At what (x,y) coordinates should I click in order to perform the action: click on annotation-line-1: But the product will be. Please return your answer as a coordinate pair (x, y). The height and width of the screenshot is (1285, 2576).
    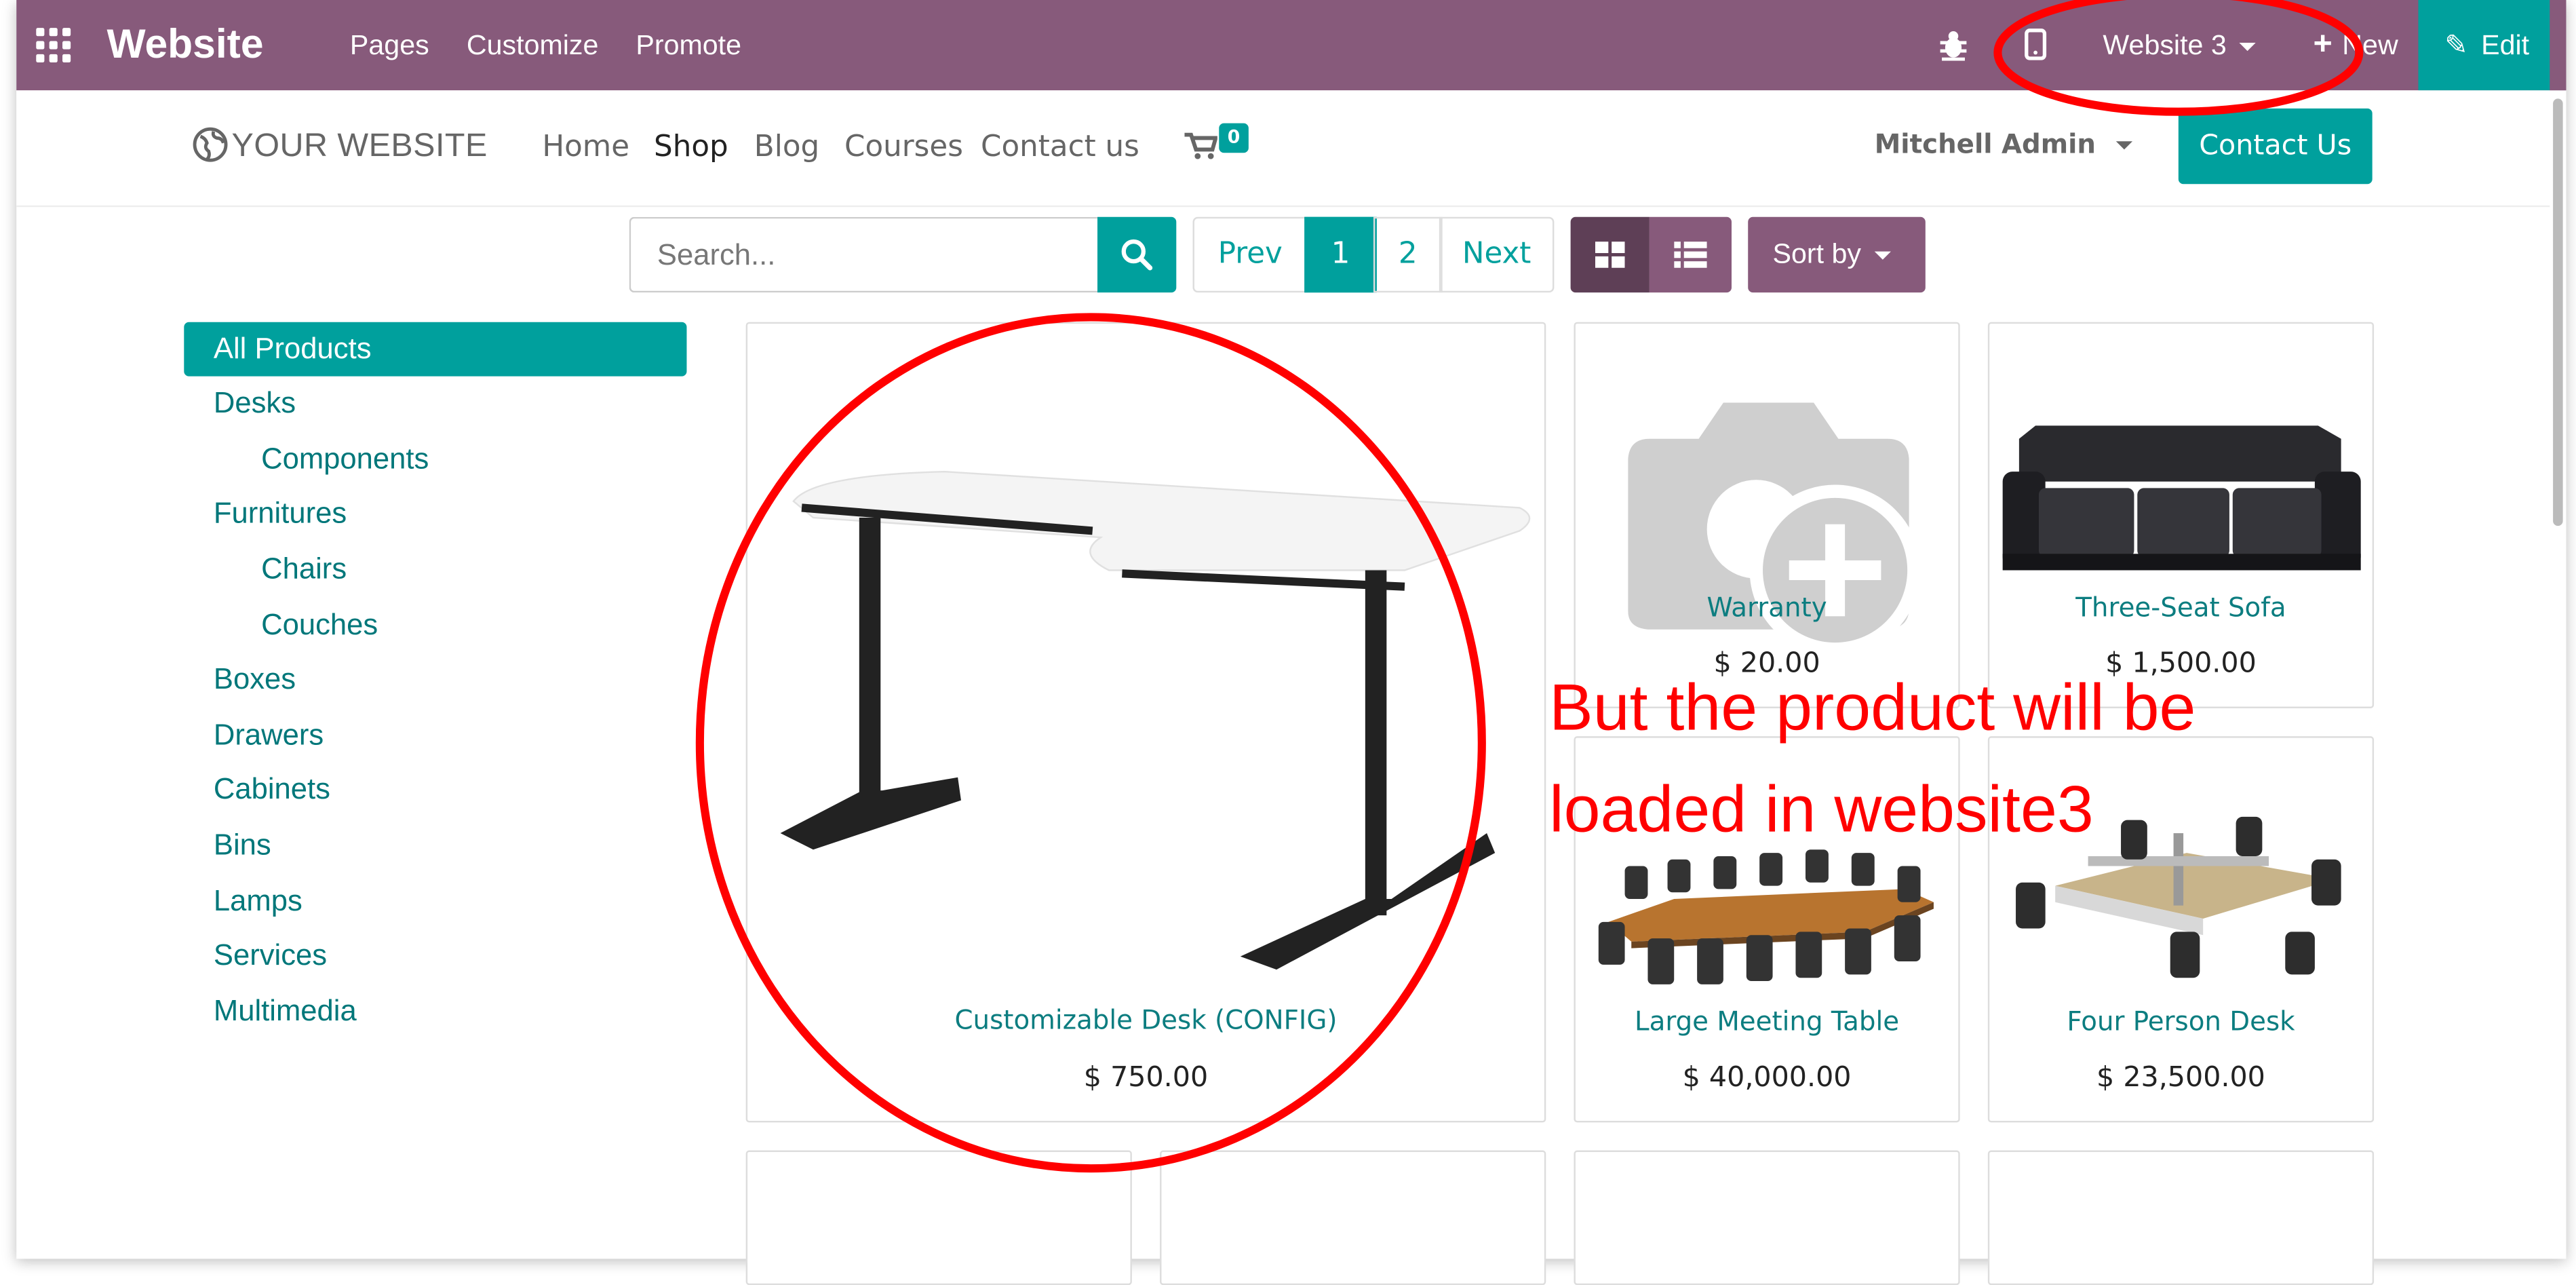
    Looking at the image, I should click on (1872, 708).